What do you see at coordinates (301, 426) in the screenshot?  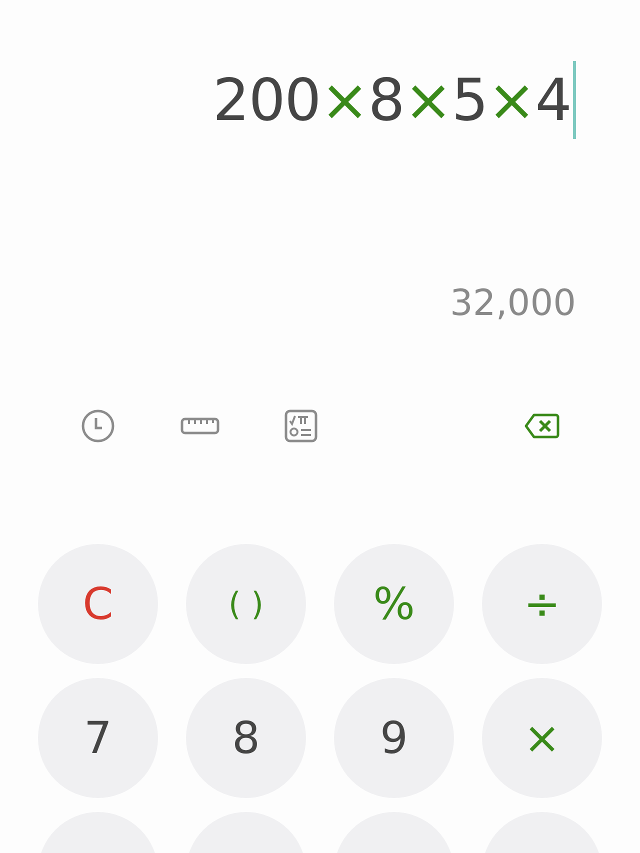 I see `math-functions-icon` at bounding box center [301, 426].